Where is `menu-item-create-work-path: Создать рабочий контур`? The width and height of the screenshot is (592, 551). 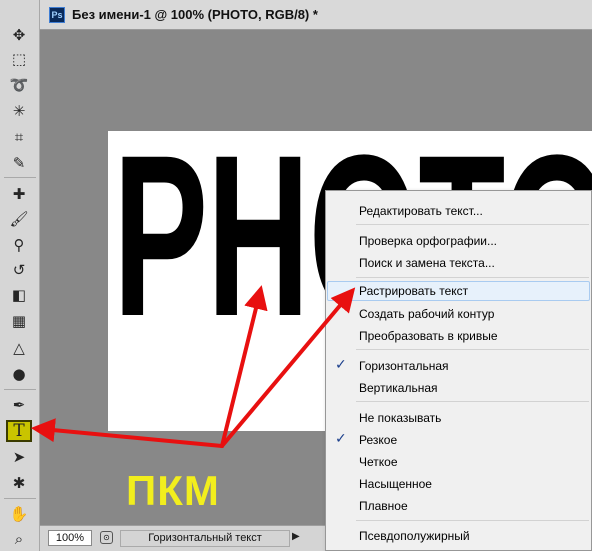
menu-item-create-work-path: Создать рабочий контур is located at coordinates (458, 314).